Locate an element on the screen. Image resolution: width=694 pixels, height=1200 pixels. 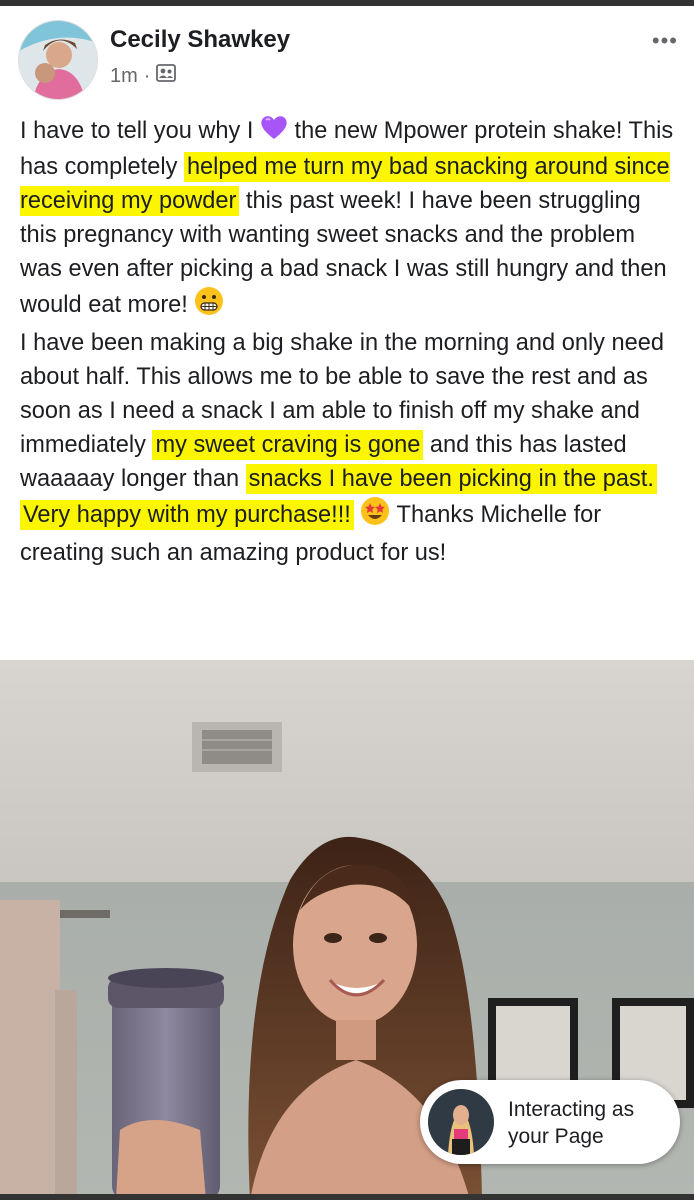
page-avatar is located at coordinates (461, 1122).